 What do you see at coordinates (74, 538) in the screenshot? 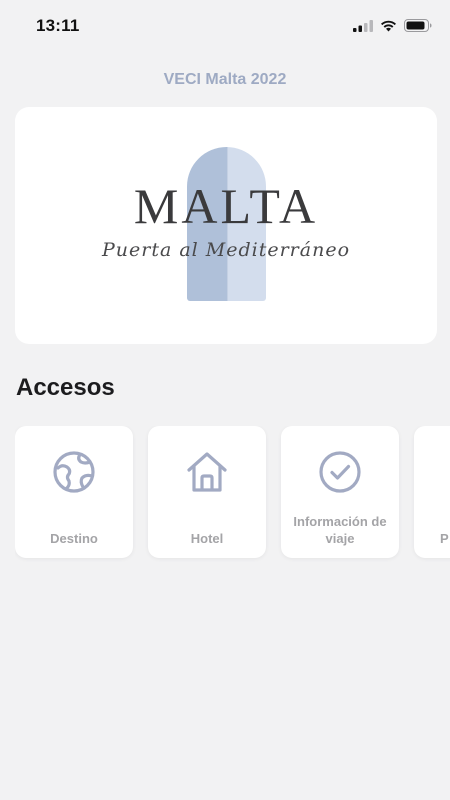
I see `tile-label: Destino` at bounding box center [74, 538].